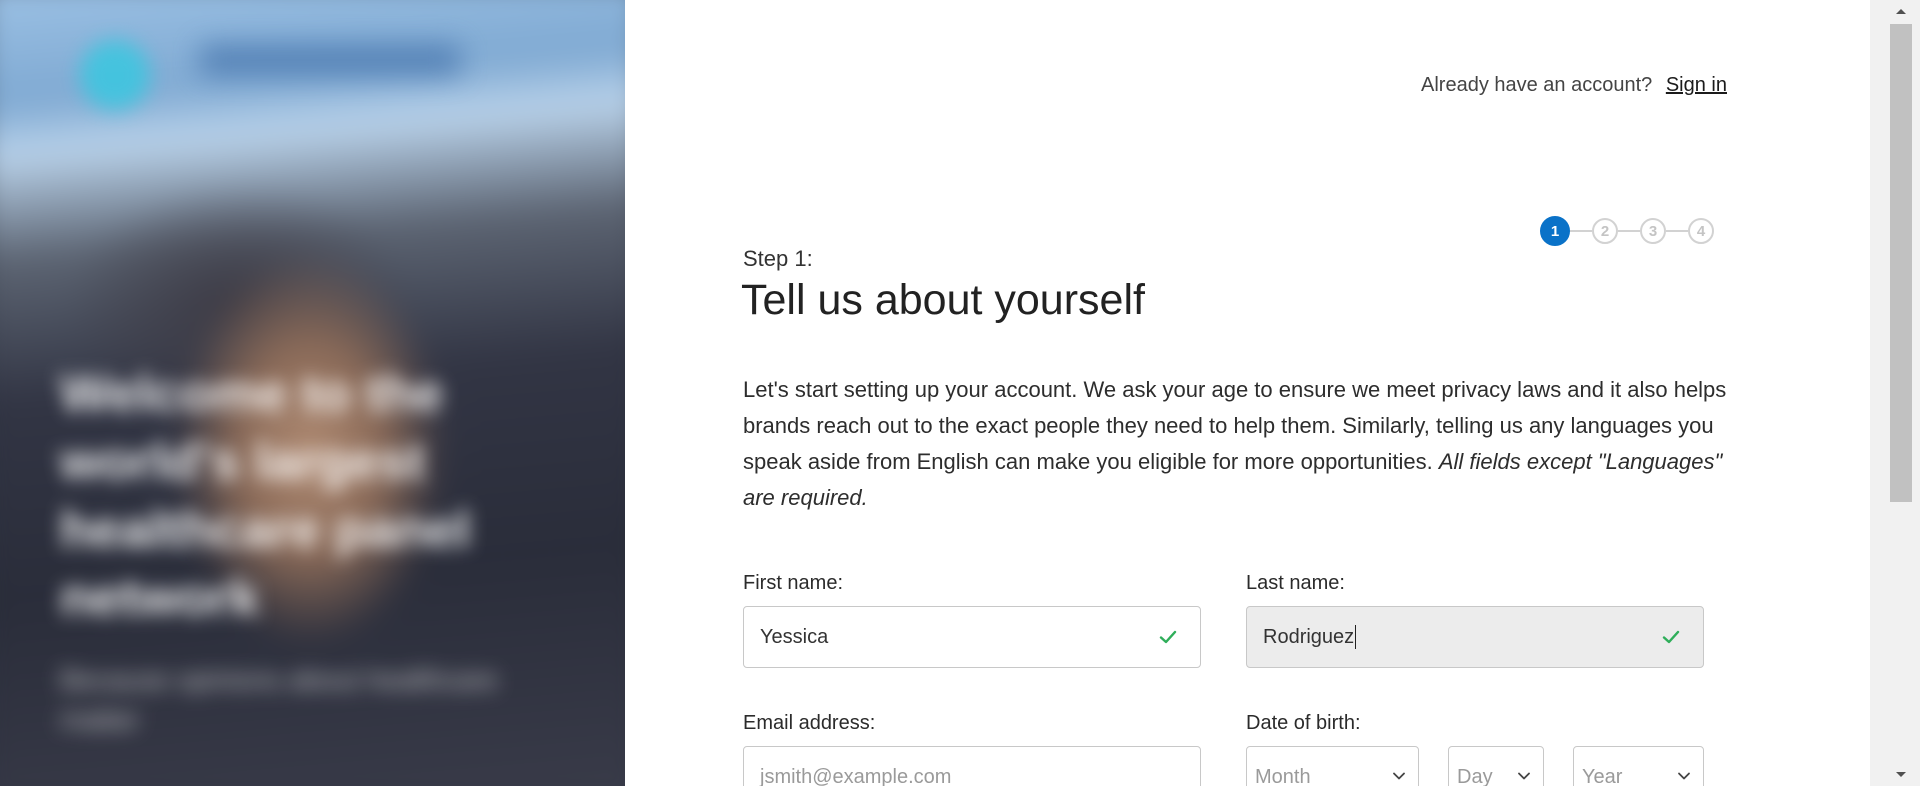  I want to click on vertical-scrollbar, so click(1895, 393).